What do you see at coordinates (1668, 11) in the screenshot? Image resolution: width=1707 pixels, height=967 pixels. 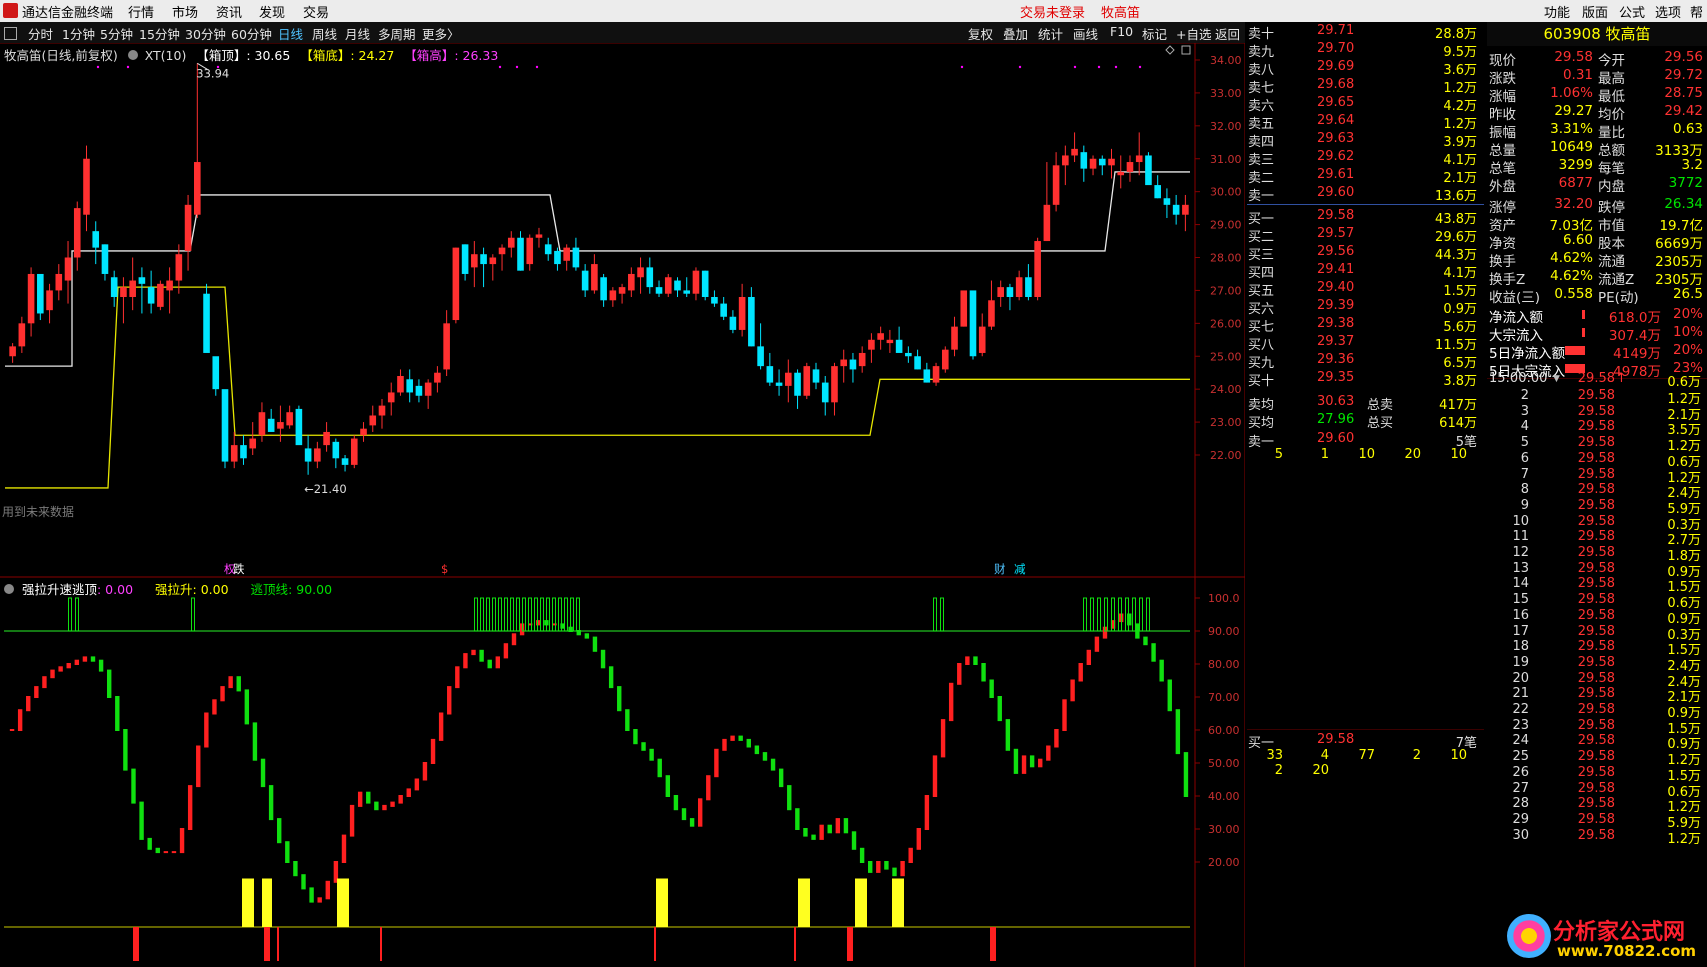 I see `menu-xuanxiang: 选项` at bounding box center [1668, 11].